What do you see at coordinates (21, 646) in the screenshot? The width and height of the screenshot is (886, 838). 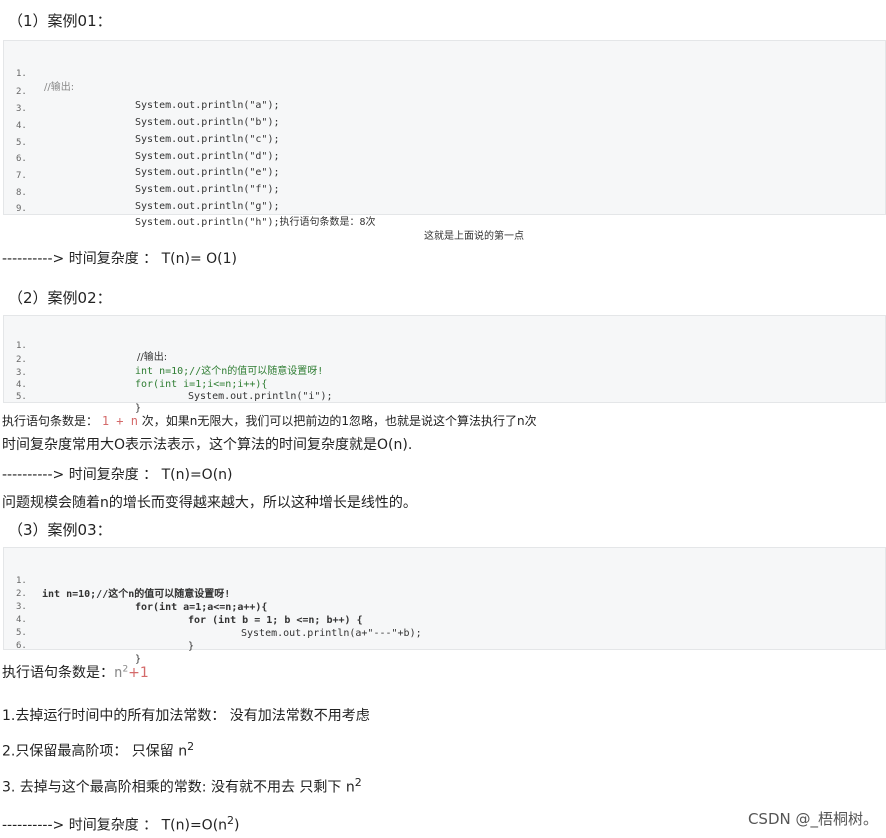 I see `line-number: 6.` at bounding box center [21, 646].